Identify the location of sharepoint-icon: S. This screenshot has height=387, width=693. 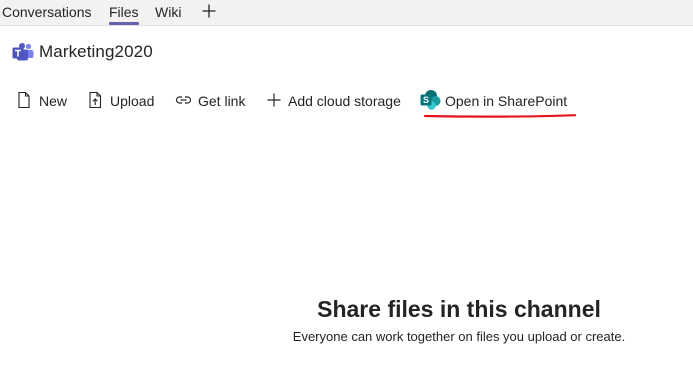
(430, 100).